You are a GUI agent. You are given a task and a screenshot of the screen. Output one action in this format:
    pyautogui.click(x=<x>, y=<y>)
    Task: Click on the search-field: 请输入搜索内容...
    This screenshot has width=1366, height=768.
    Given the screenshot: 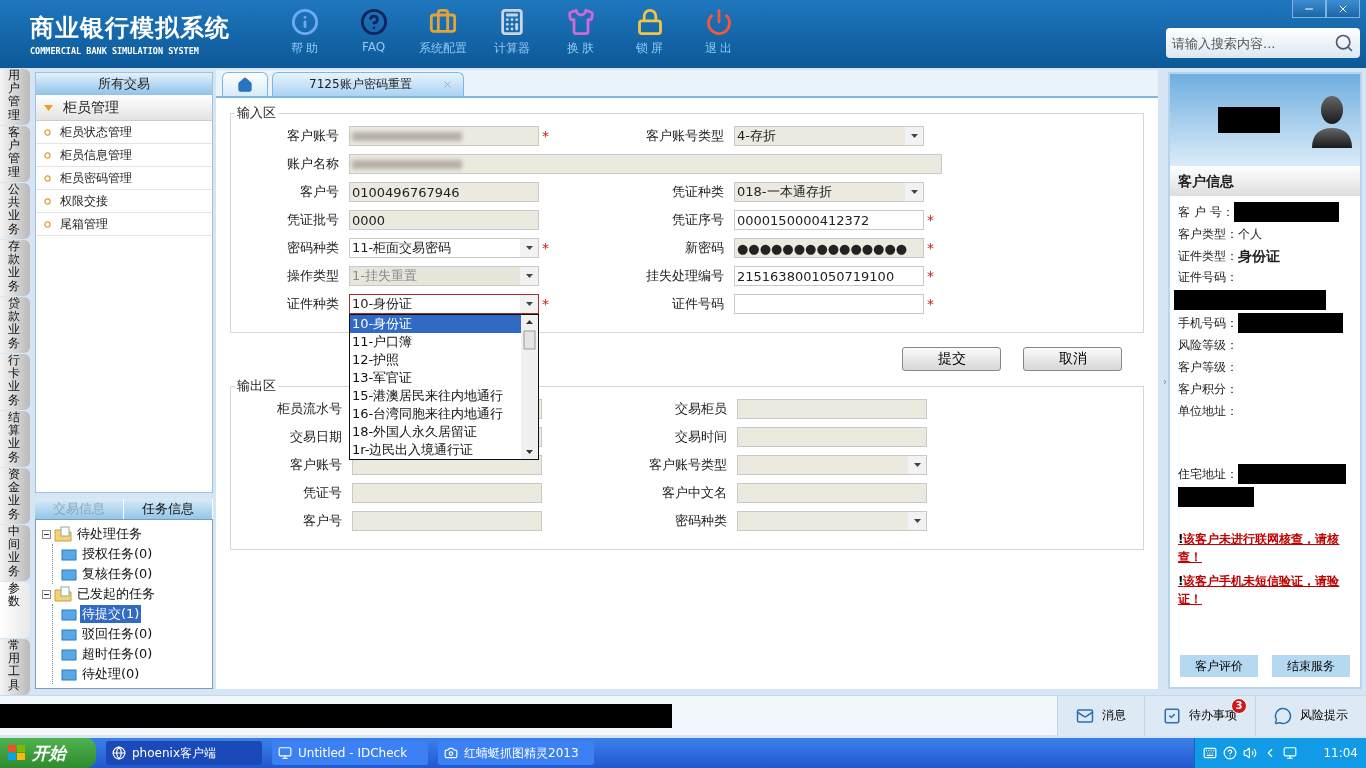 What is the action you would take?
    pyautogui.click(x=1263, y=43)
    